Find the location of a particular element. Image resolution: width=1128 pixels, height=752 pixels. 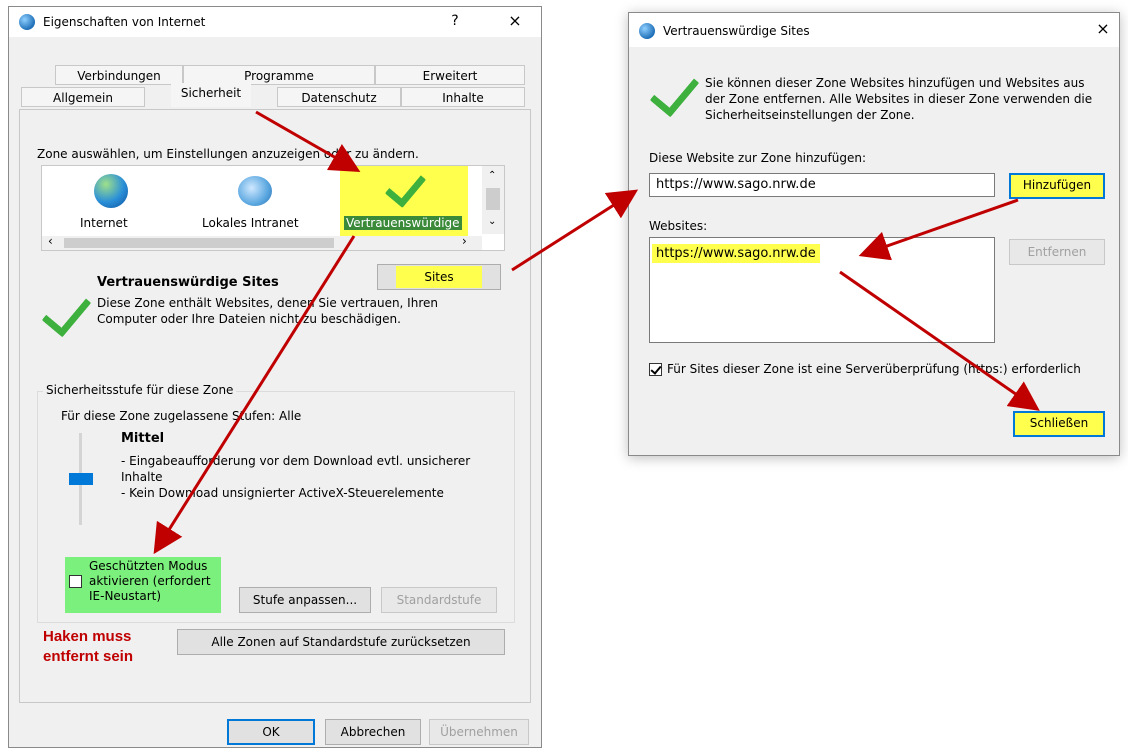

arrow-to-trusted-zone is located at coordinates (308, 141).